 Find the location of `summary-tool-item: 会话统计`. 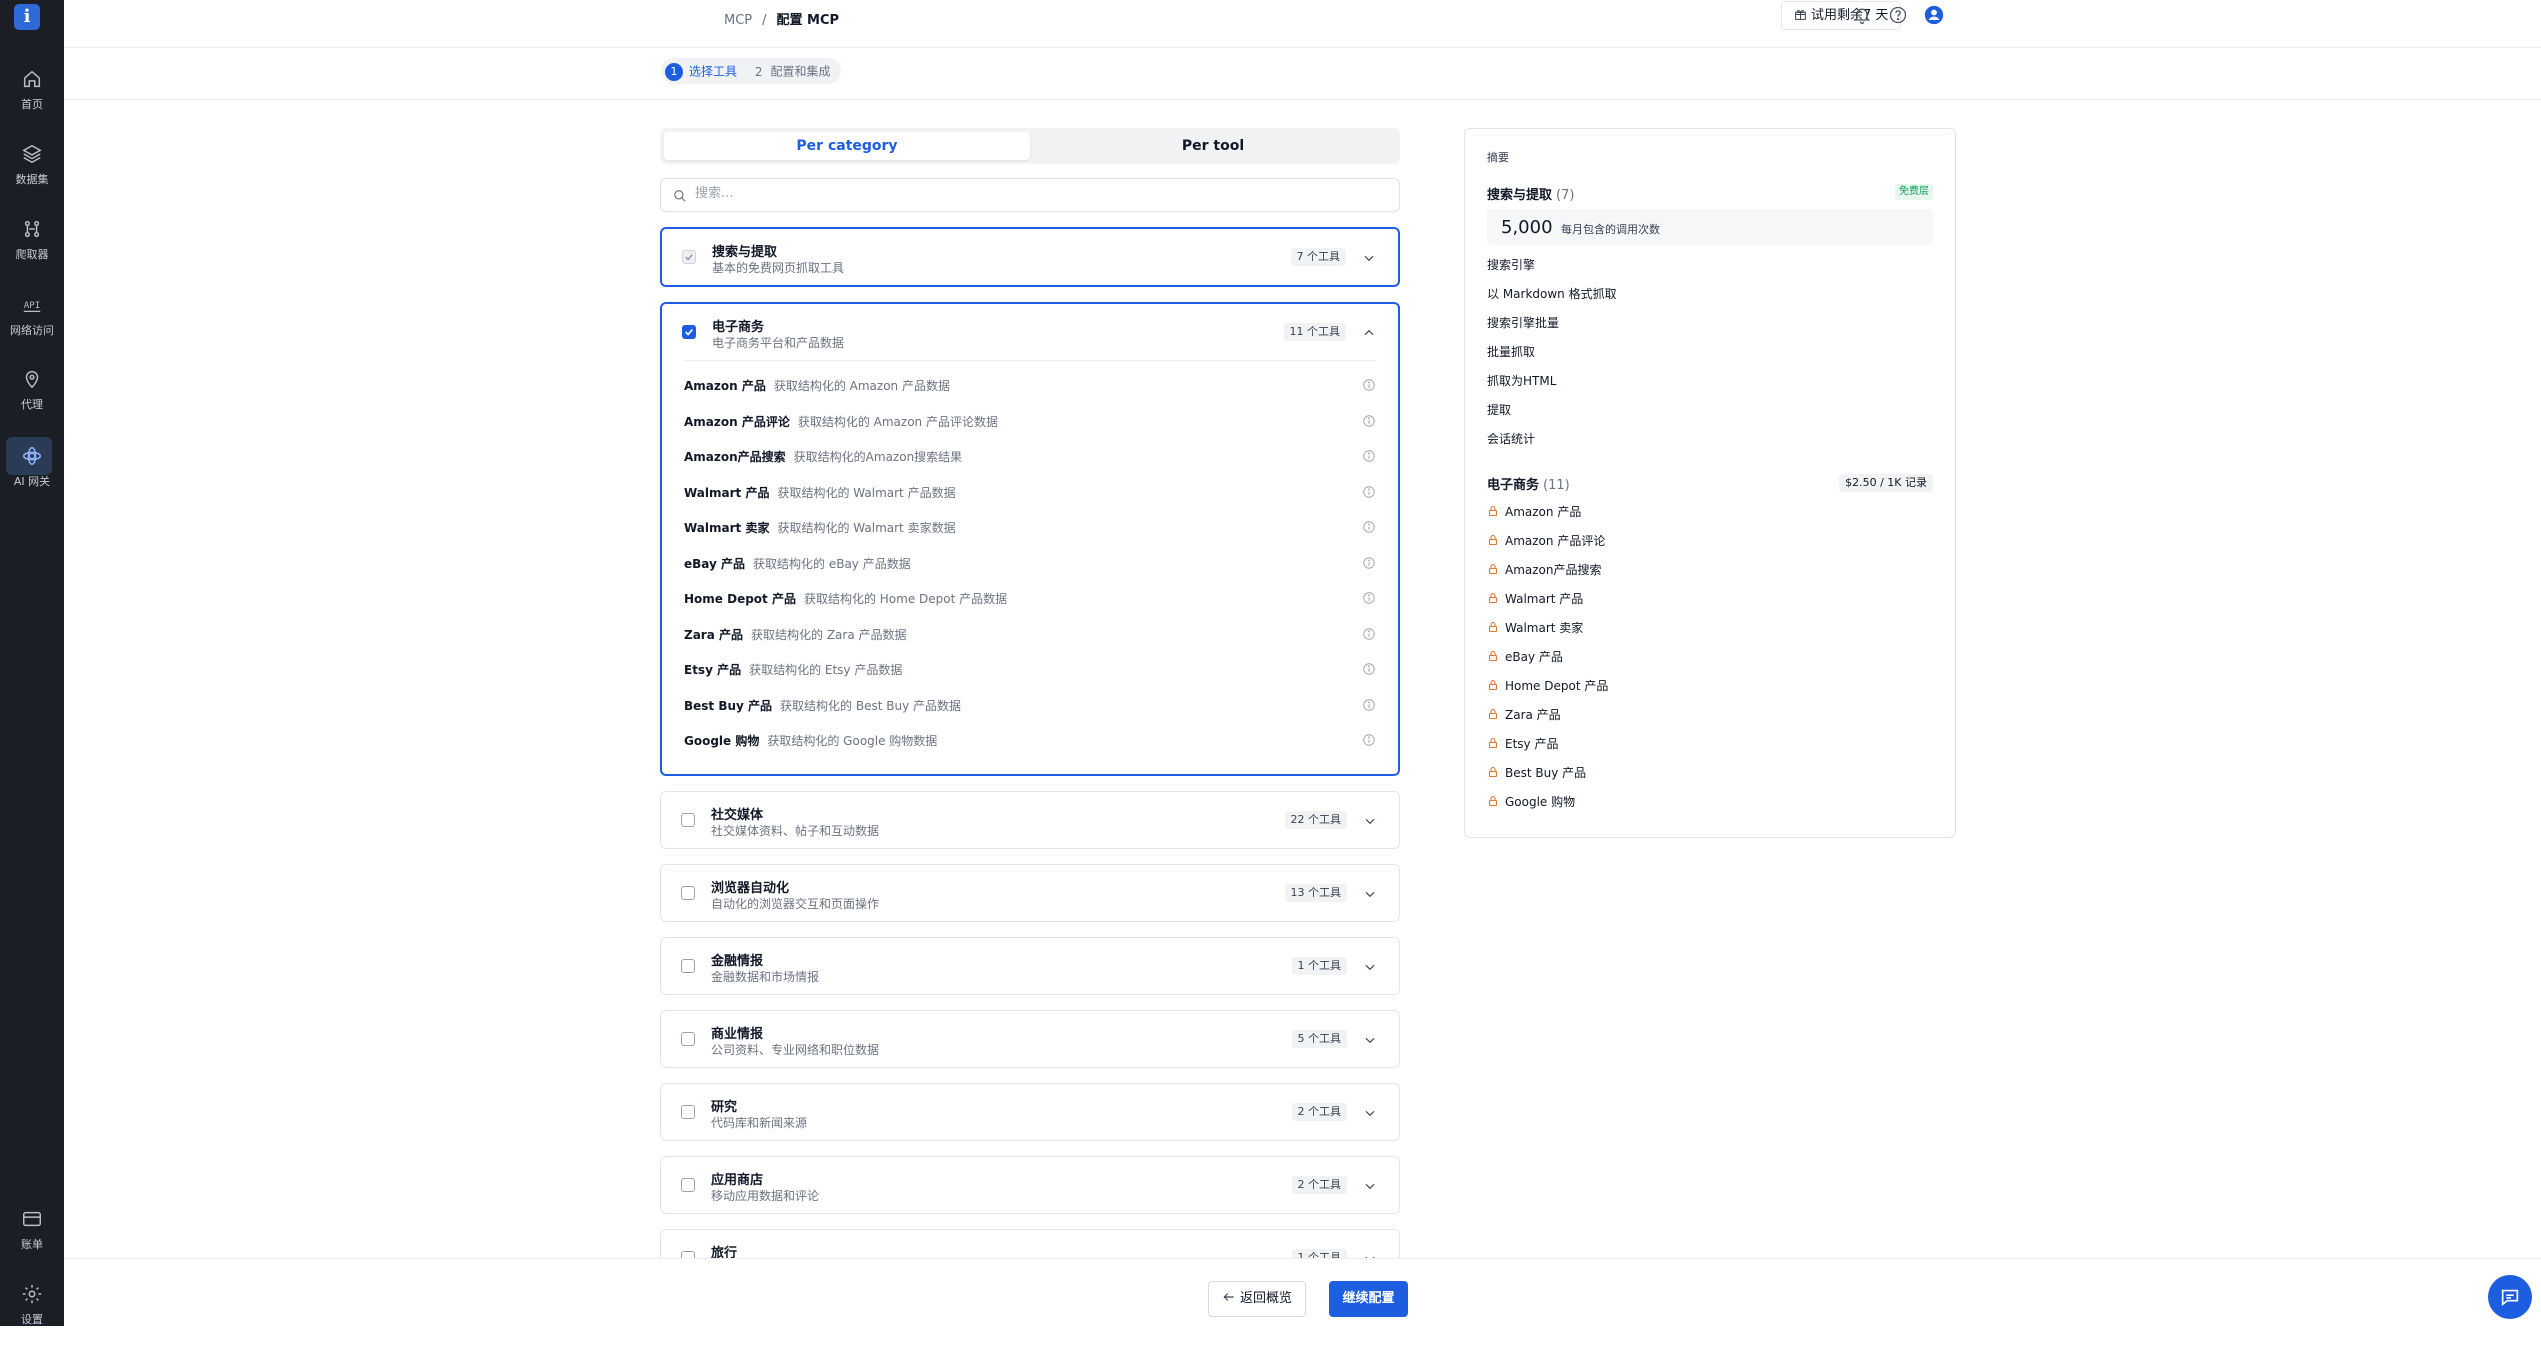

summary-tool-item: 会话统计 is located at coordinates (1511, 439).